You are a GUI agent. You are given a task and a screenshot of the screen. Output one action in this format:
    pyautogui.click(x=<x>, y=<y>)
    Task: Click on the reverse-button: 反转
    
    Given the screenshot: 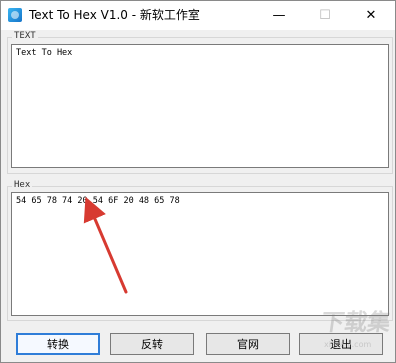 What is the action you would take?
    pyautogui.click(x=152, y=344)
    